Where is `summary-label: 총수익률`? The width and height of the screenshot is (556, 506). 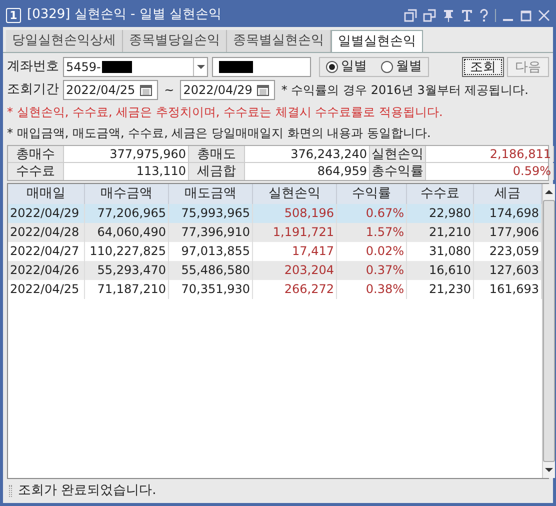
summary-label: 총수익률 is located at coordinates (398, 171).